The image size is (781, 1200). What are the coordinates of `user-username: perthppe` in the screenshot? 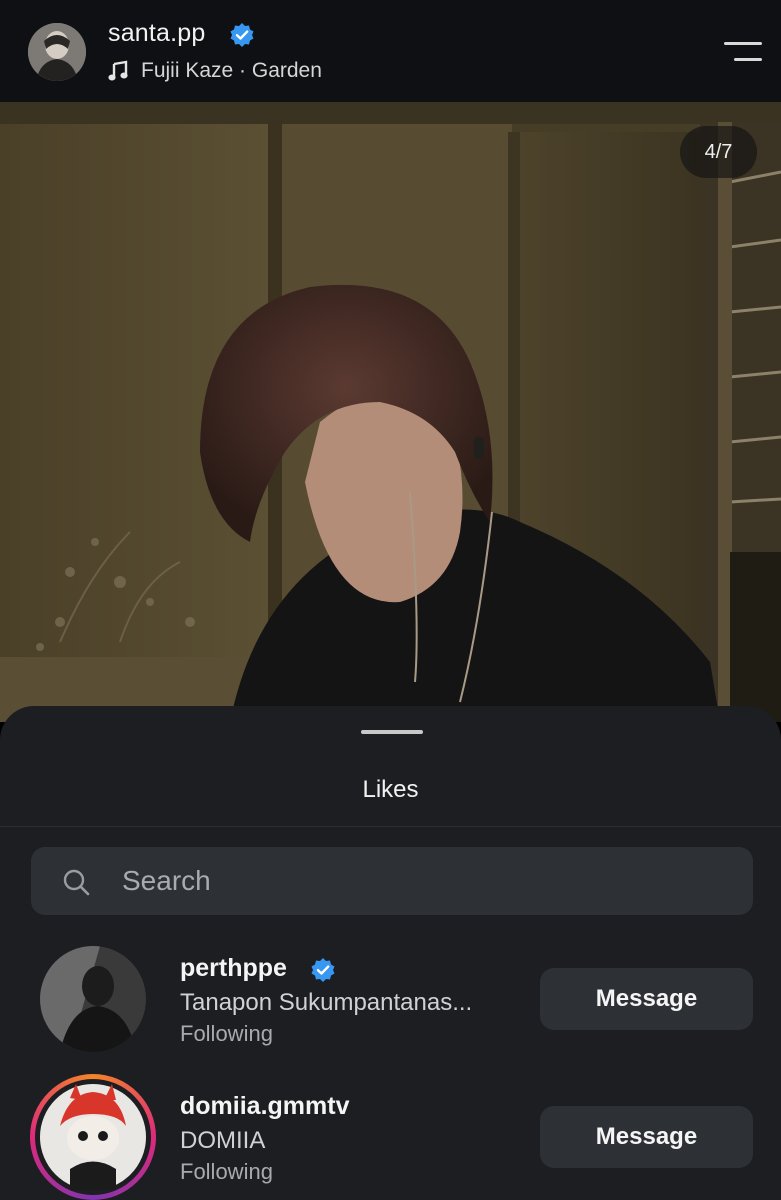 It's located at (233, 968).